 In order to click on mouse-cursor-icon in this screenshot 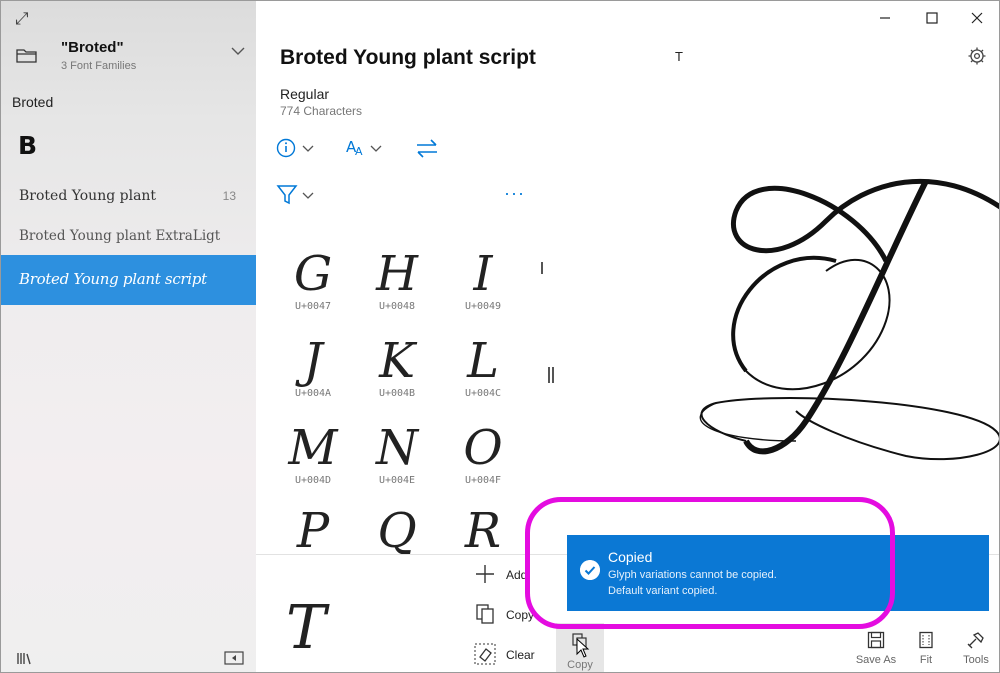, I will do `click(583, 648)`.